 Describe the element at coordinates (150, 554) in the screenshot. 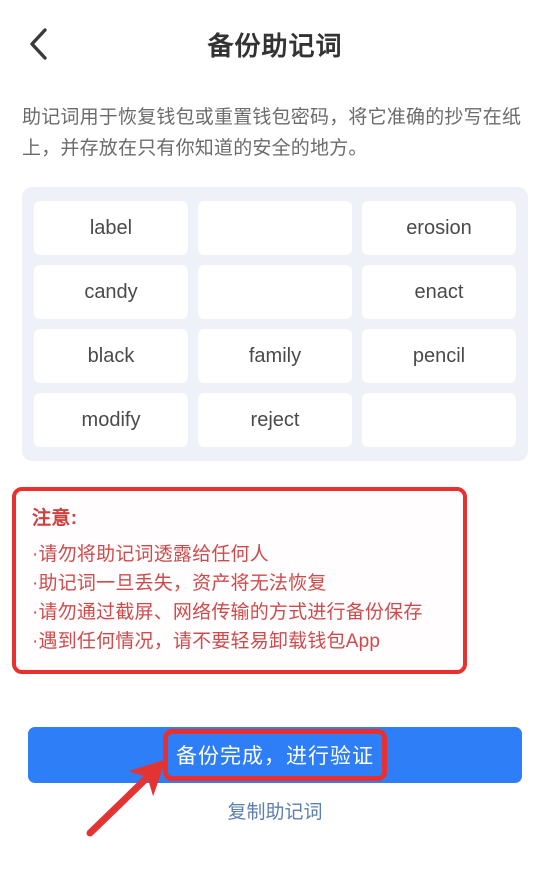

I see `warning-list-item: ·请勿将助记词透露给任何人` at that location.